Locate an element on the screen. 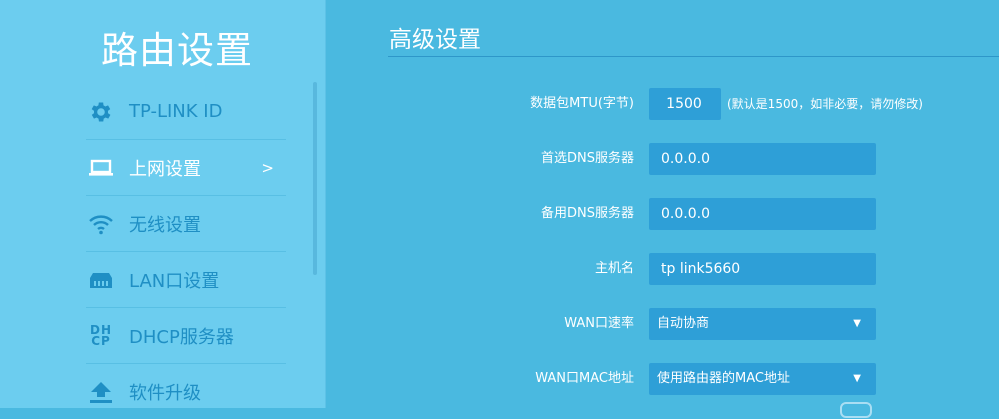 The image size is (999, 419). dhcp-icon: DH CP is located at coordinates (101, 336).